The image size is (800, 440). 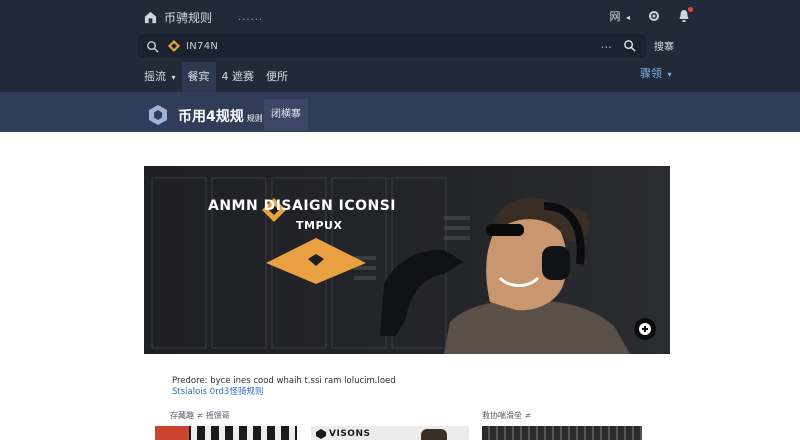 I want to click on thumbnail-card: VISONS, so click(x=390, y=433).